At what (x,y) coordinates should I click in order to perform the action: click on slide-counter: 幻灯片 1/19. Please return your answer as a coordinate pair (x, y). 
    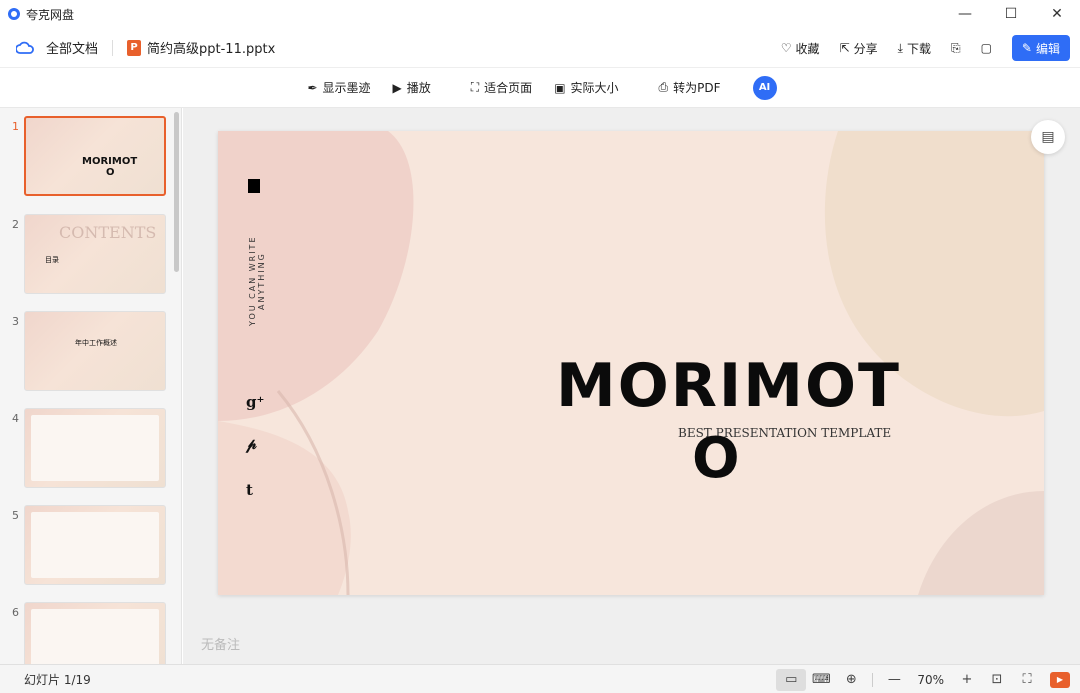
    Looking at the image, I should click on (57, 679).